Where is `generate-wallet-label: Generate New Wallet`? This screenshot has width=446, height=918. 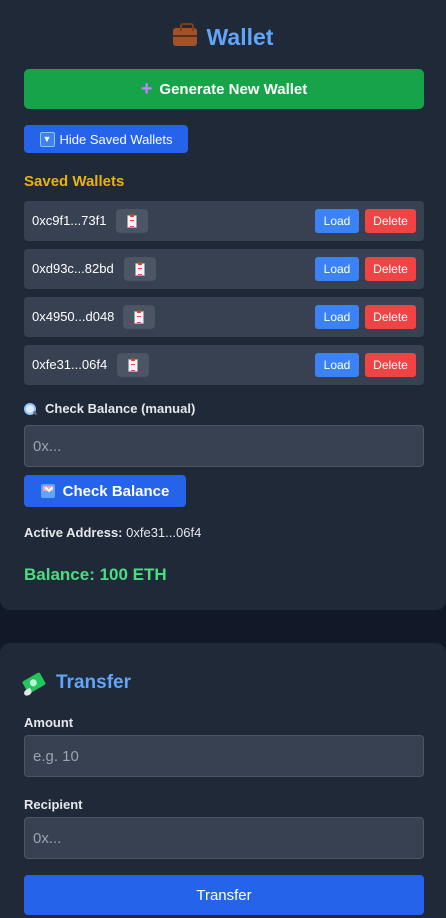 generate-wallet-label: Generate New Wallet is located at coordinates (233, 89).